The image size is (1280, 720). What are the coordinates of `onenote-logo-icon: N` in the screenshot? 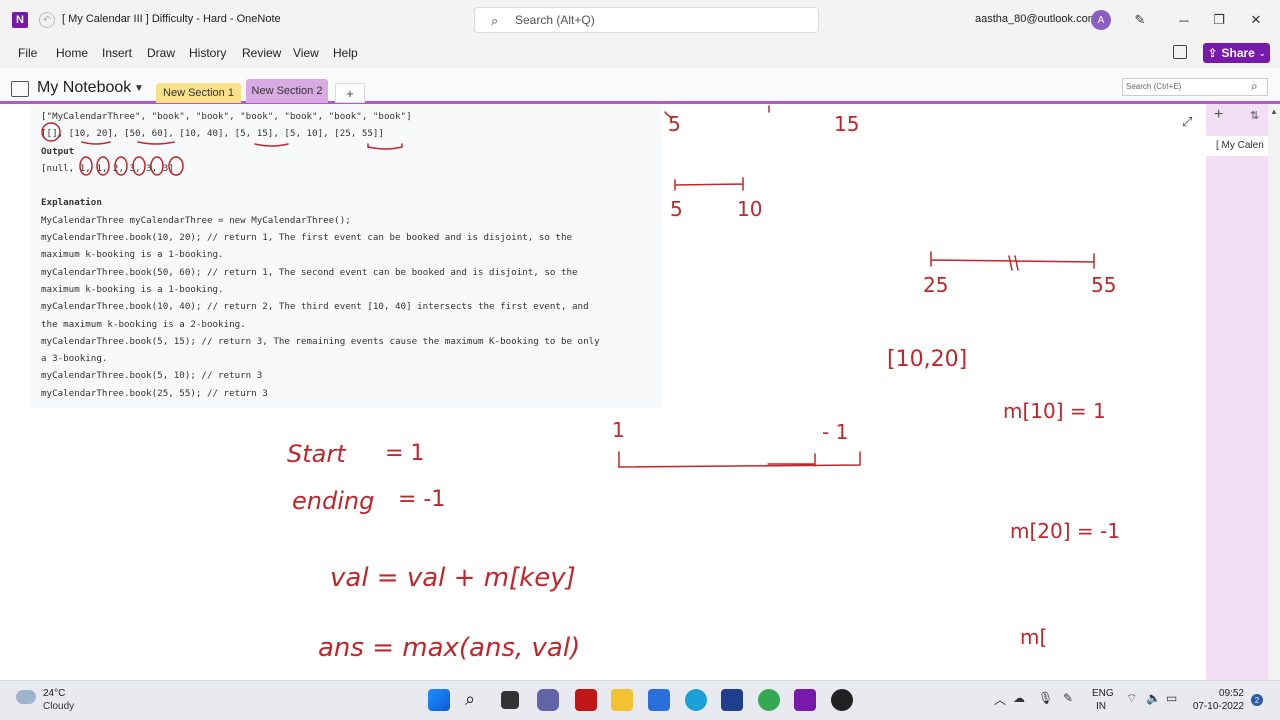 It's located at (20, 20).